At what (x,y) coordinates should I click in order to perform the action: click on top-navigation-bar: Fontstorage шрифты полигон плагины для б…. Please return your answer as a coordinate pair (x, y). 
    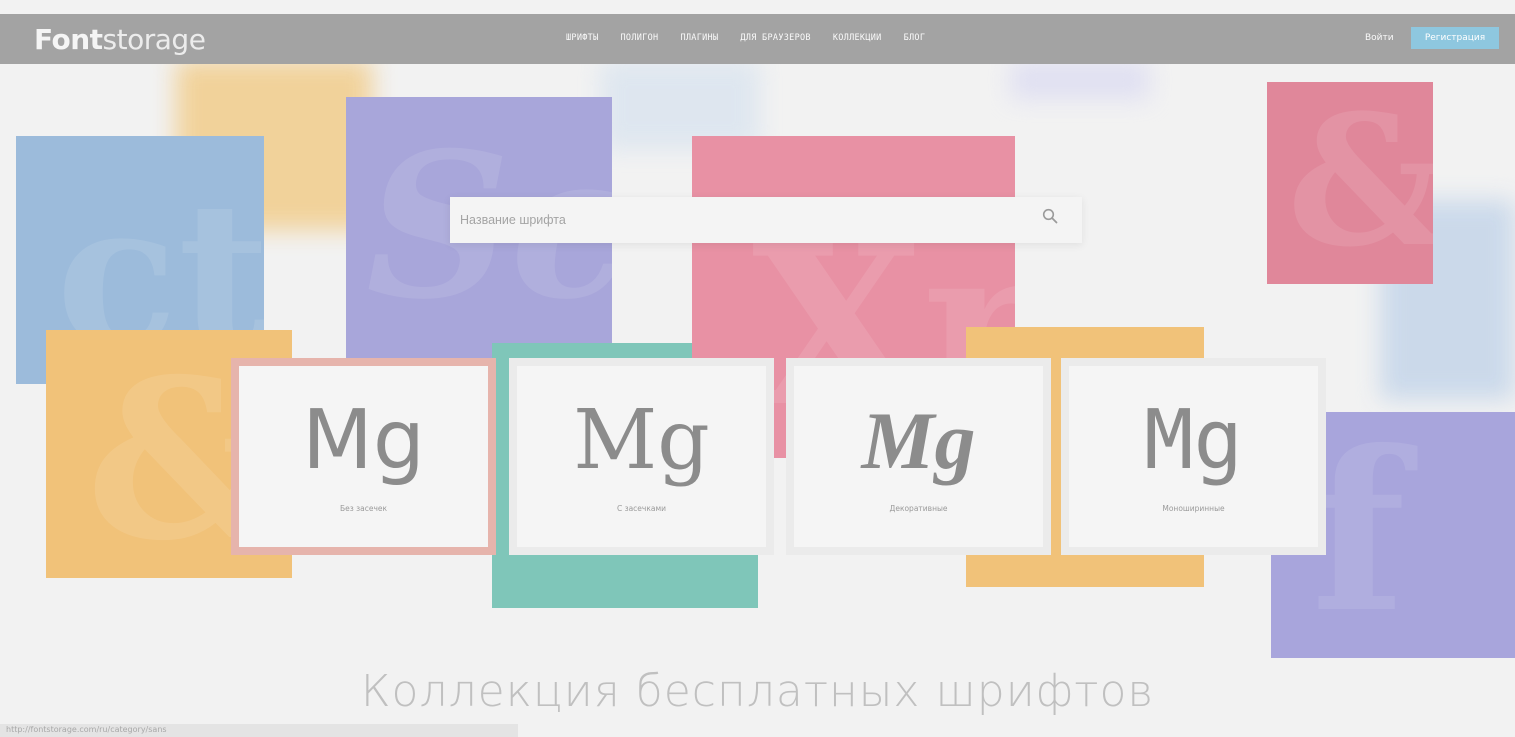
    Looking at the image, I should click on (757, 39).